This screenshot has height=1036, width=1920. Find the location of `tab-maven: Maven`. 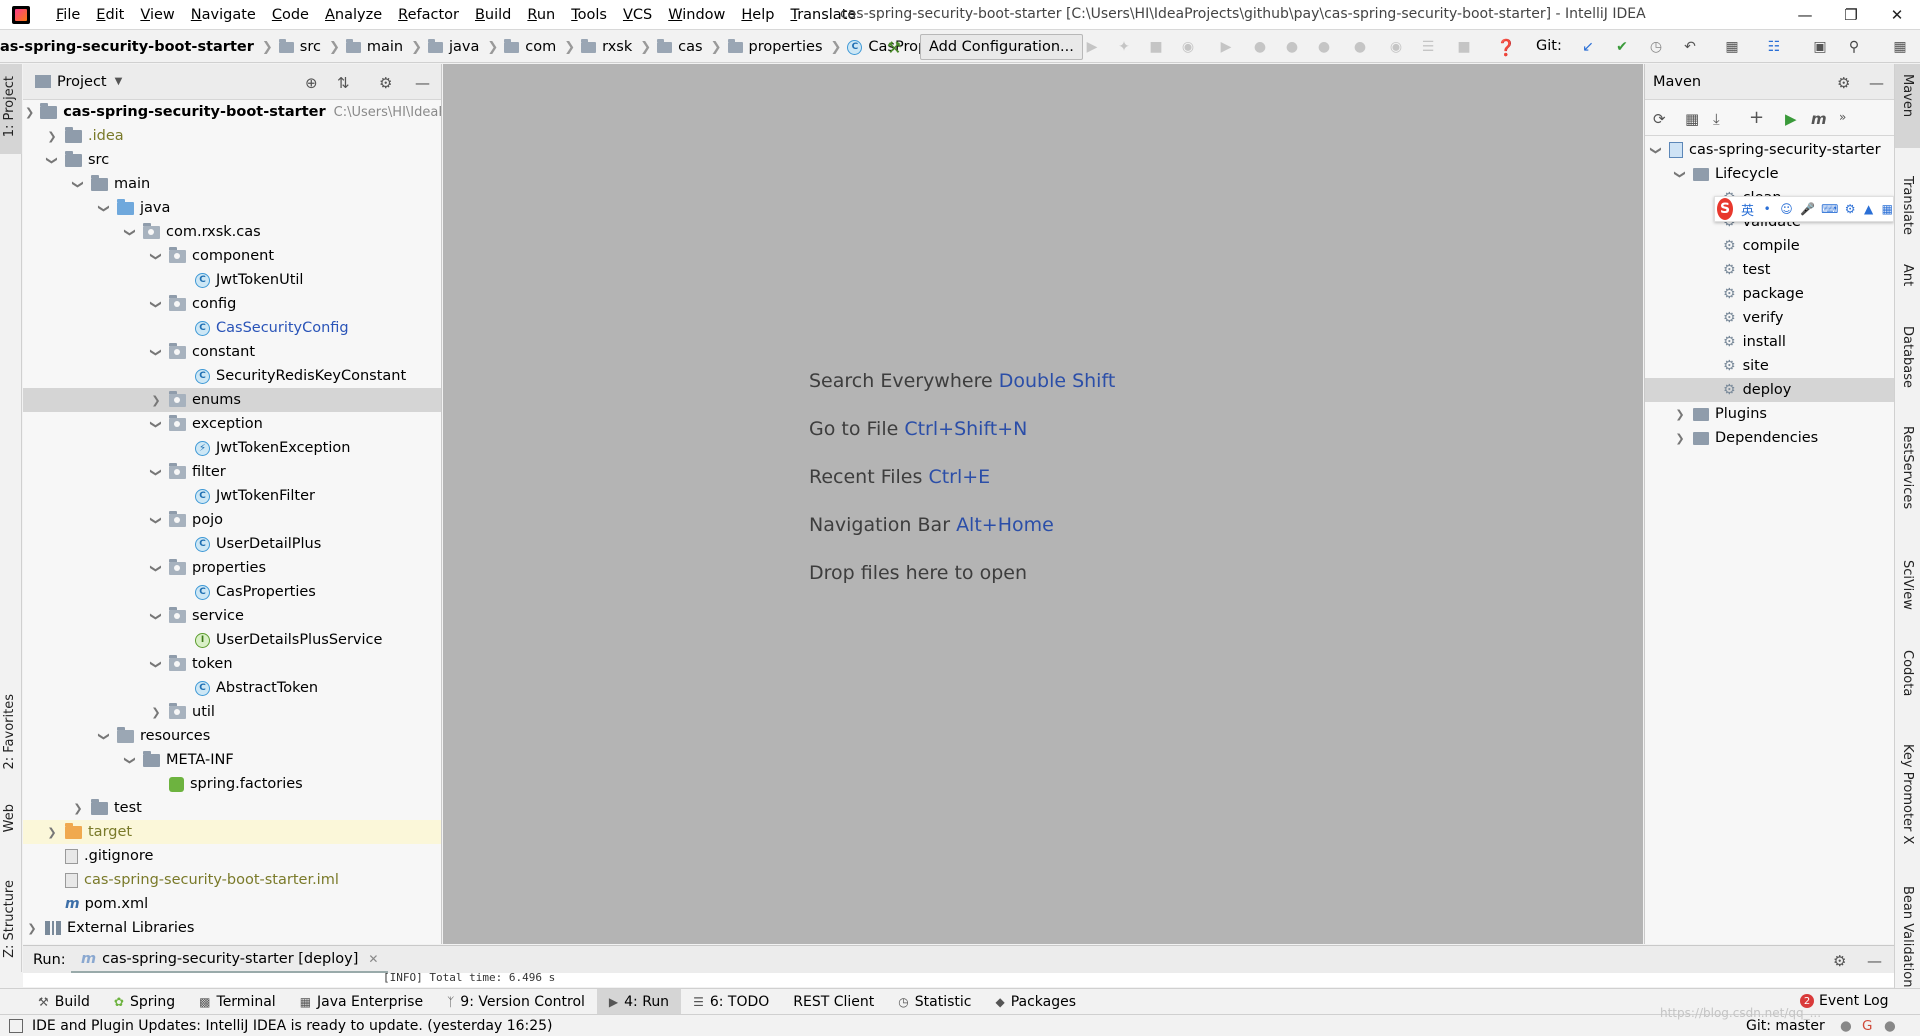

tab-maven: Maven is located at coordinates (1907, 95).